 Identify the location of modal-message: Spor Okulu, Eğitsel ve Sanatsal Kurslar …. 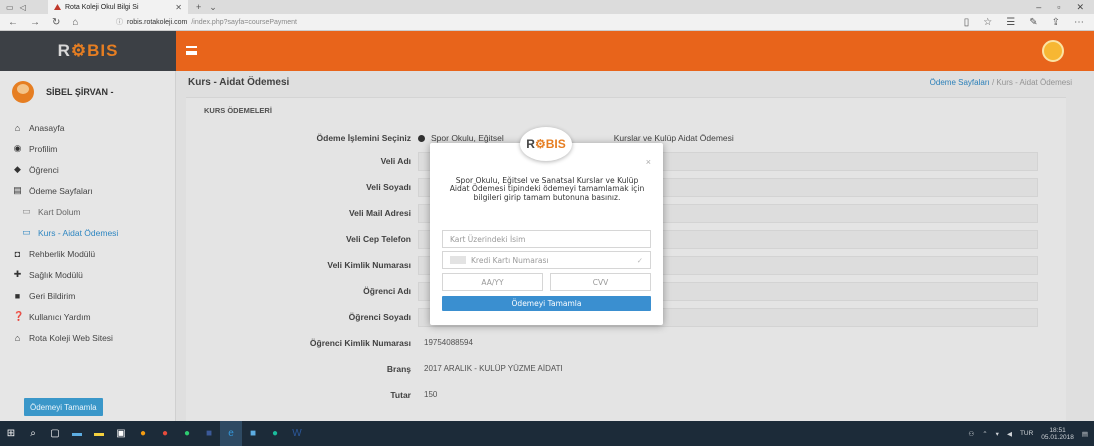
(547, 189).